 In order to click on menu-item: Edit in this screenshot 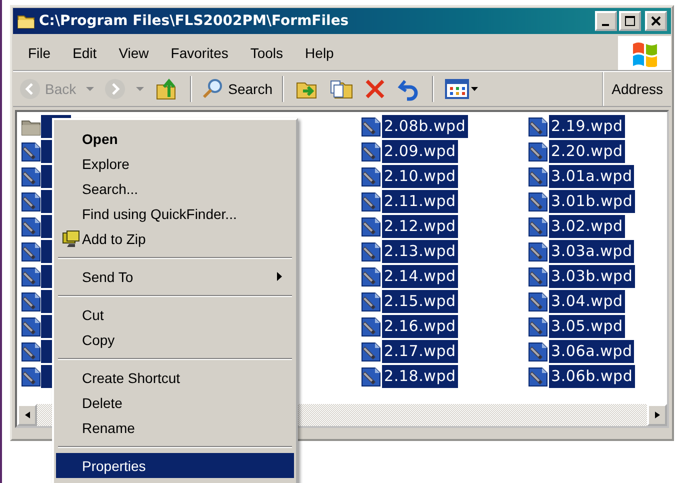, I will do `click(85, 53)`.